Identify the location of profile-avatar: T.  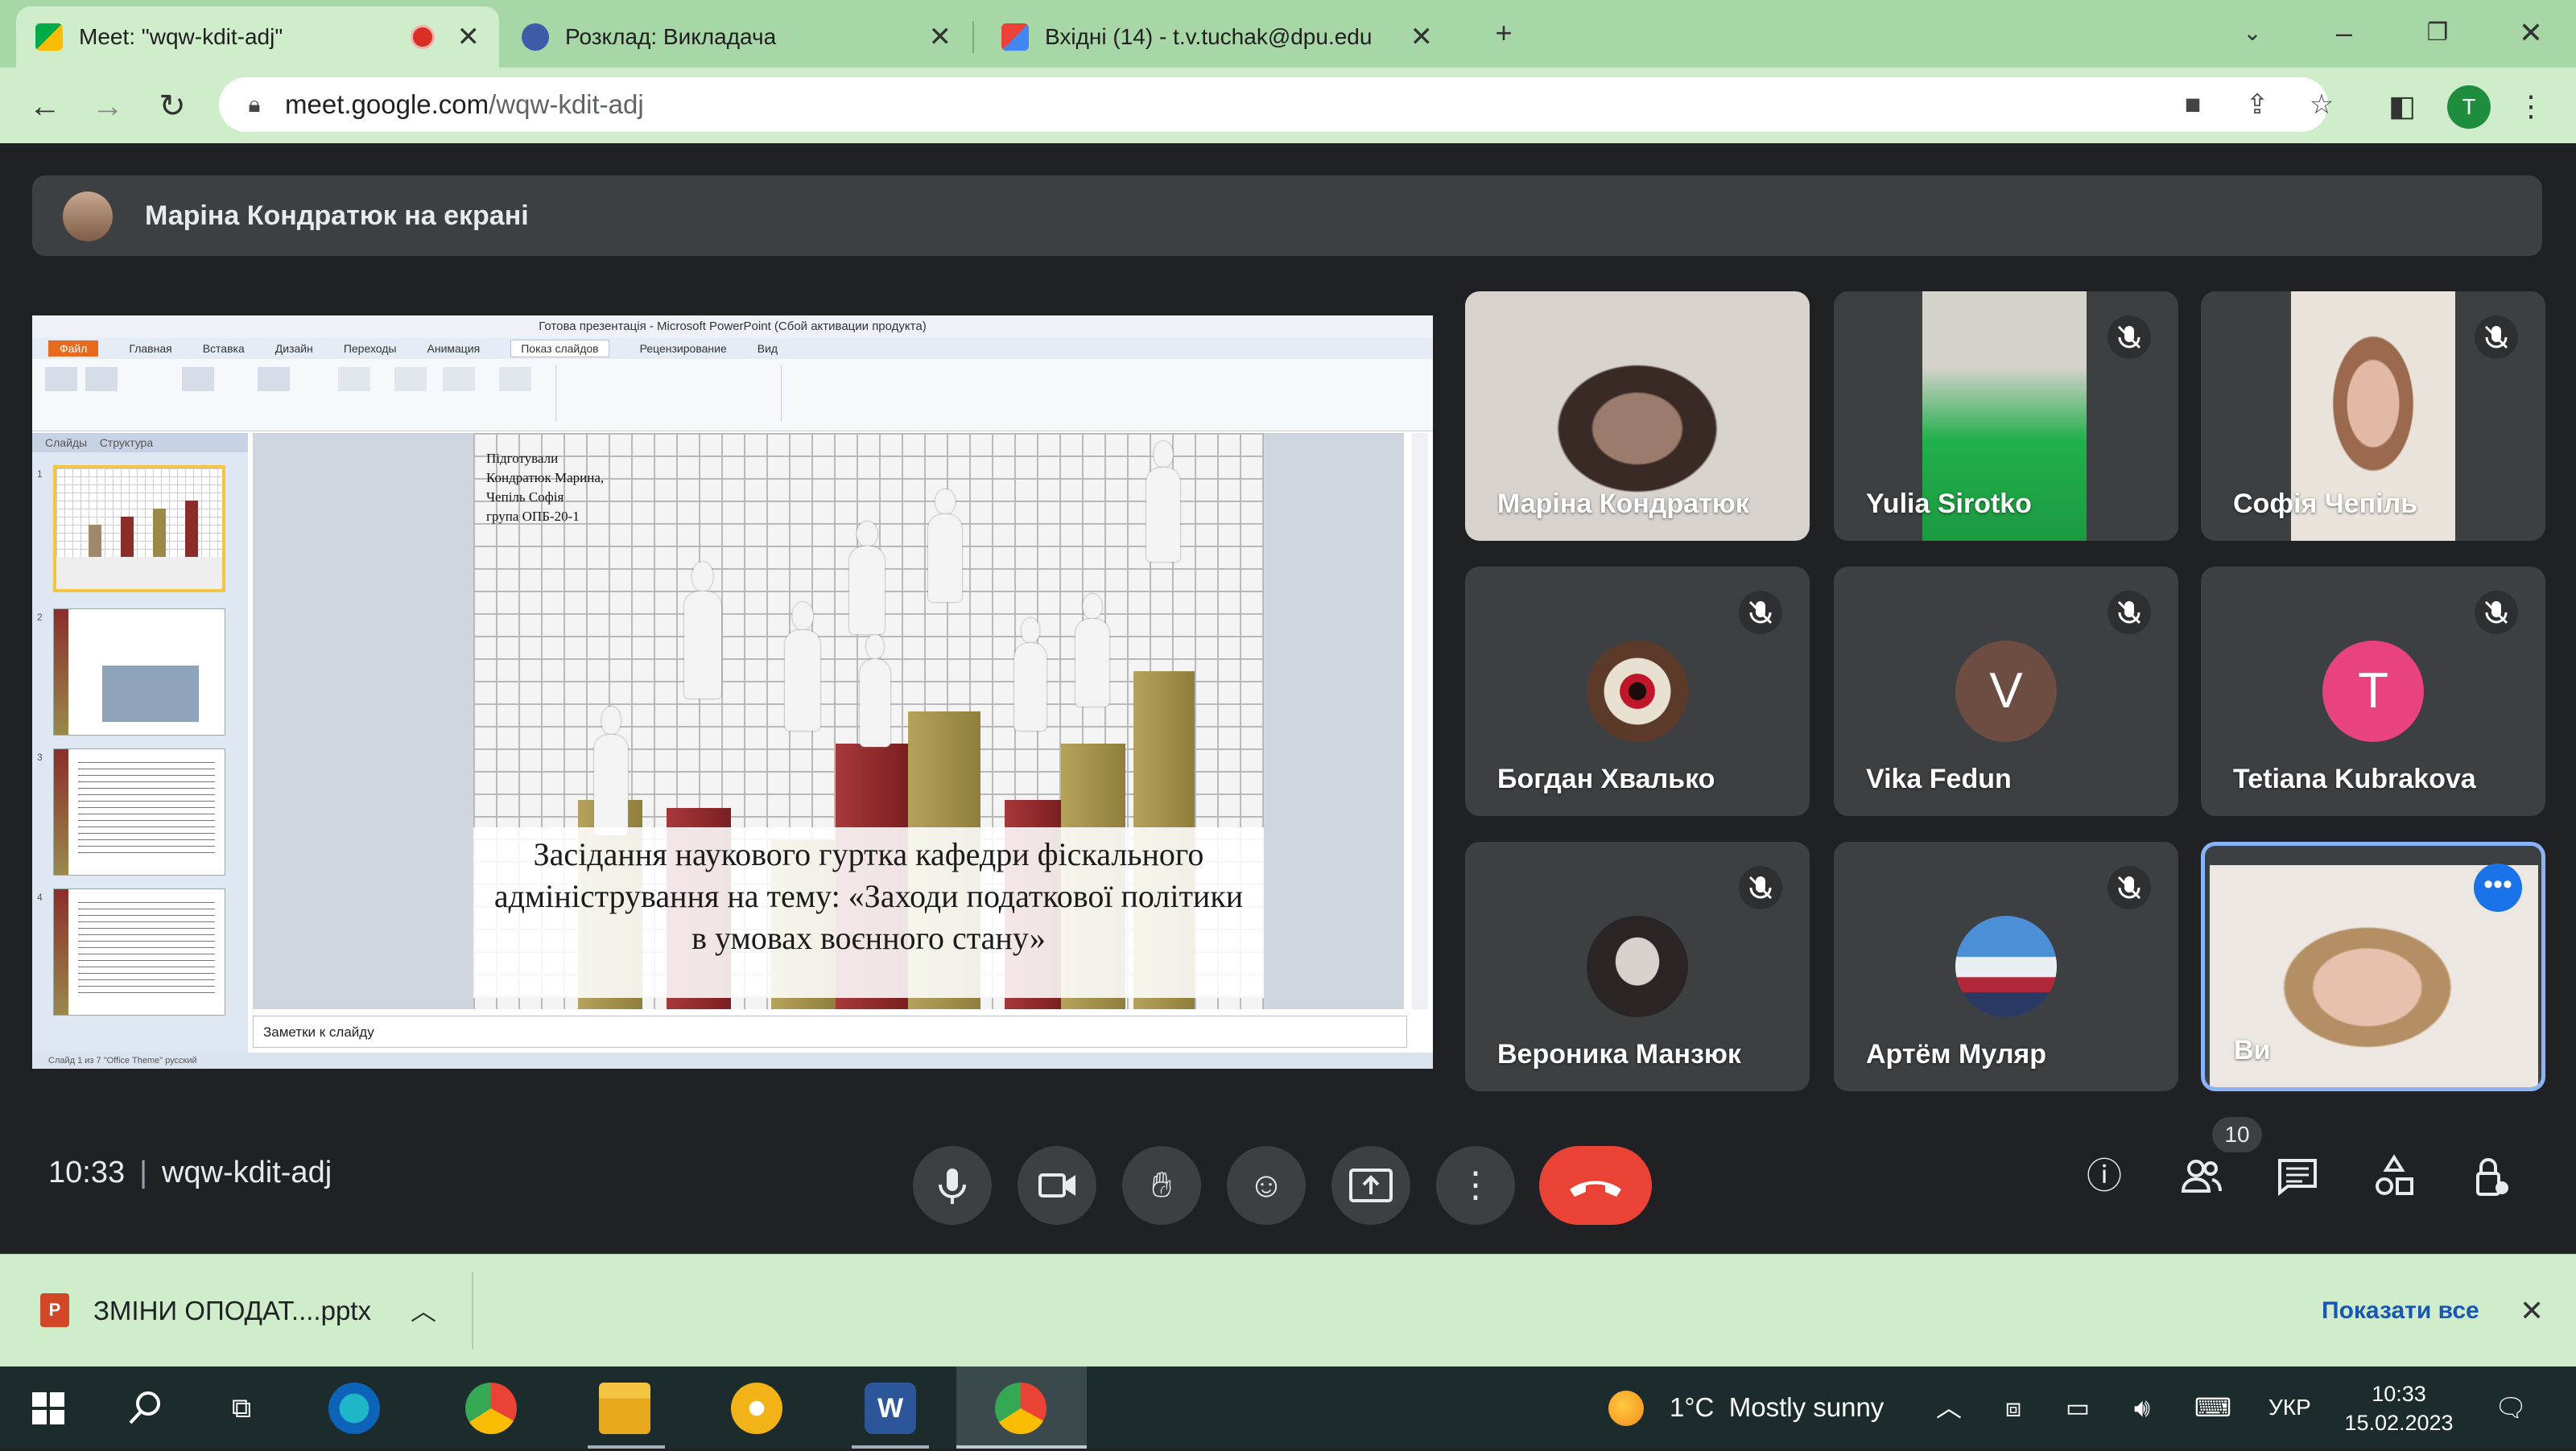
(2469, 107).